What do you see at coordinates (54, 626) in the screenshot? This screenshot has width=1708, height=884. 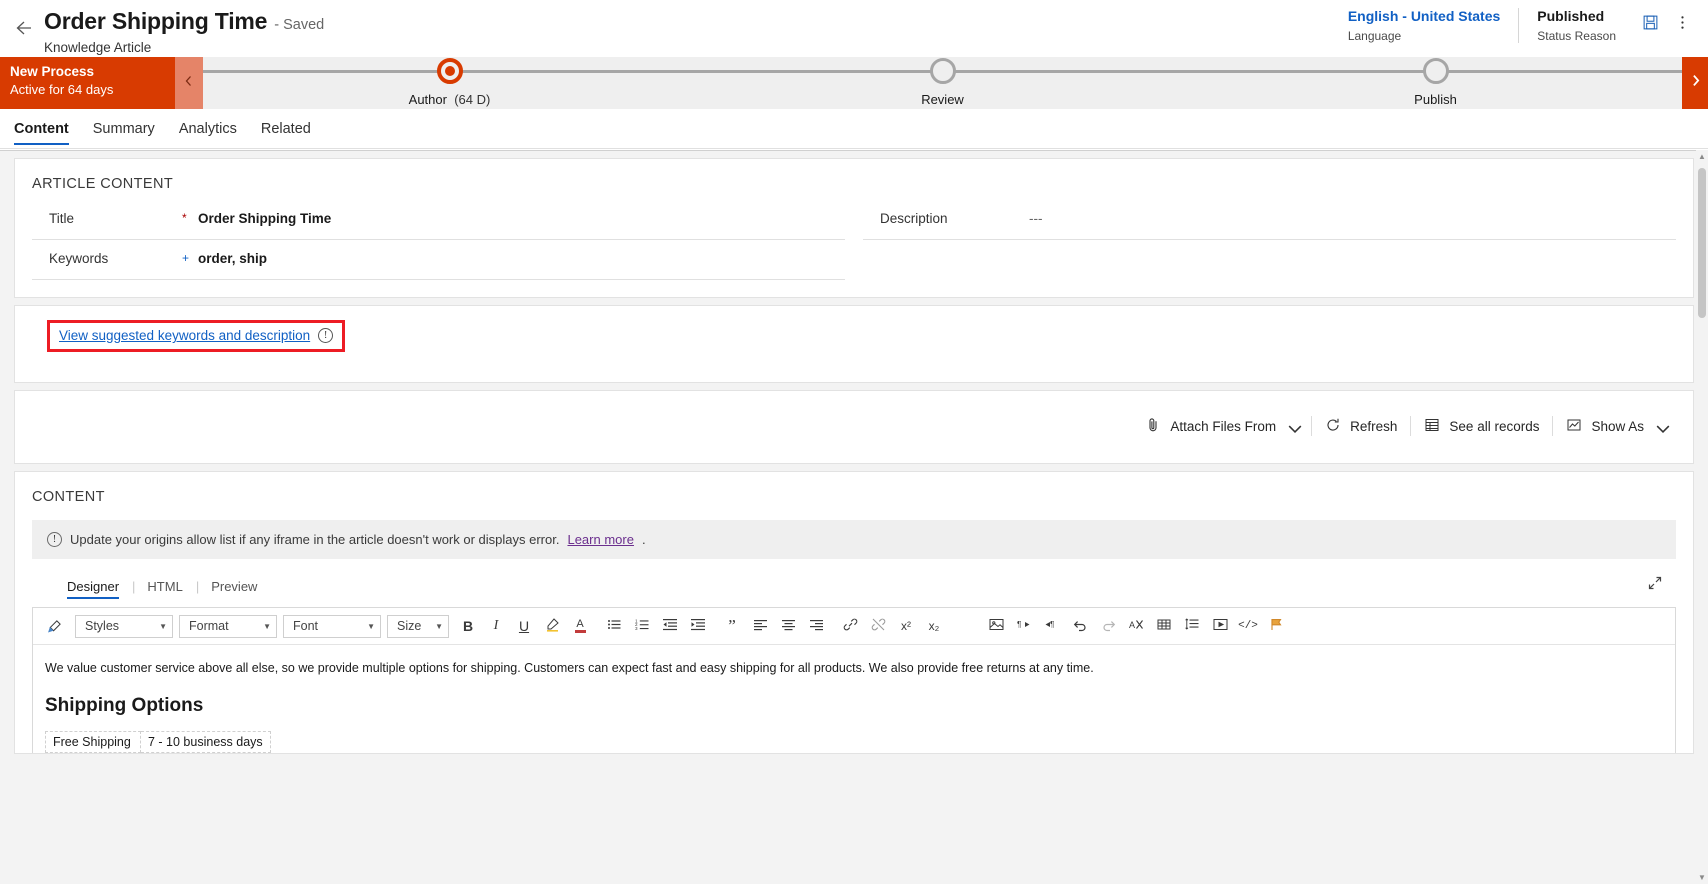 I see `format-painter-icon` at bounding box center [54, 626].